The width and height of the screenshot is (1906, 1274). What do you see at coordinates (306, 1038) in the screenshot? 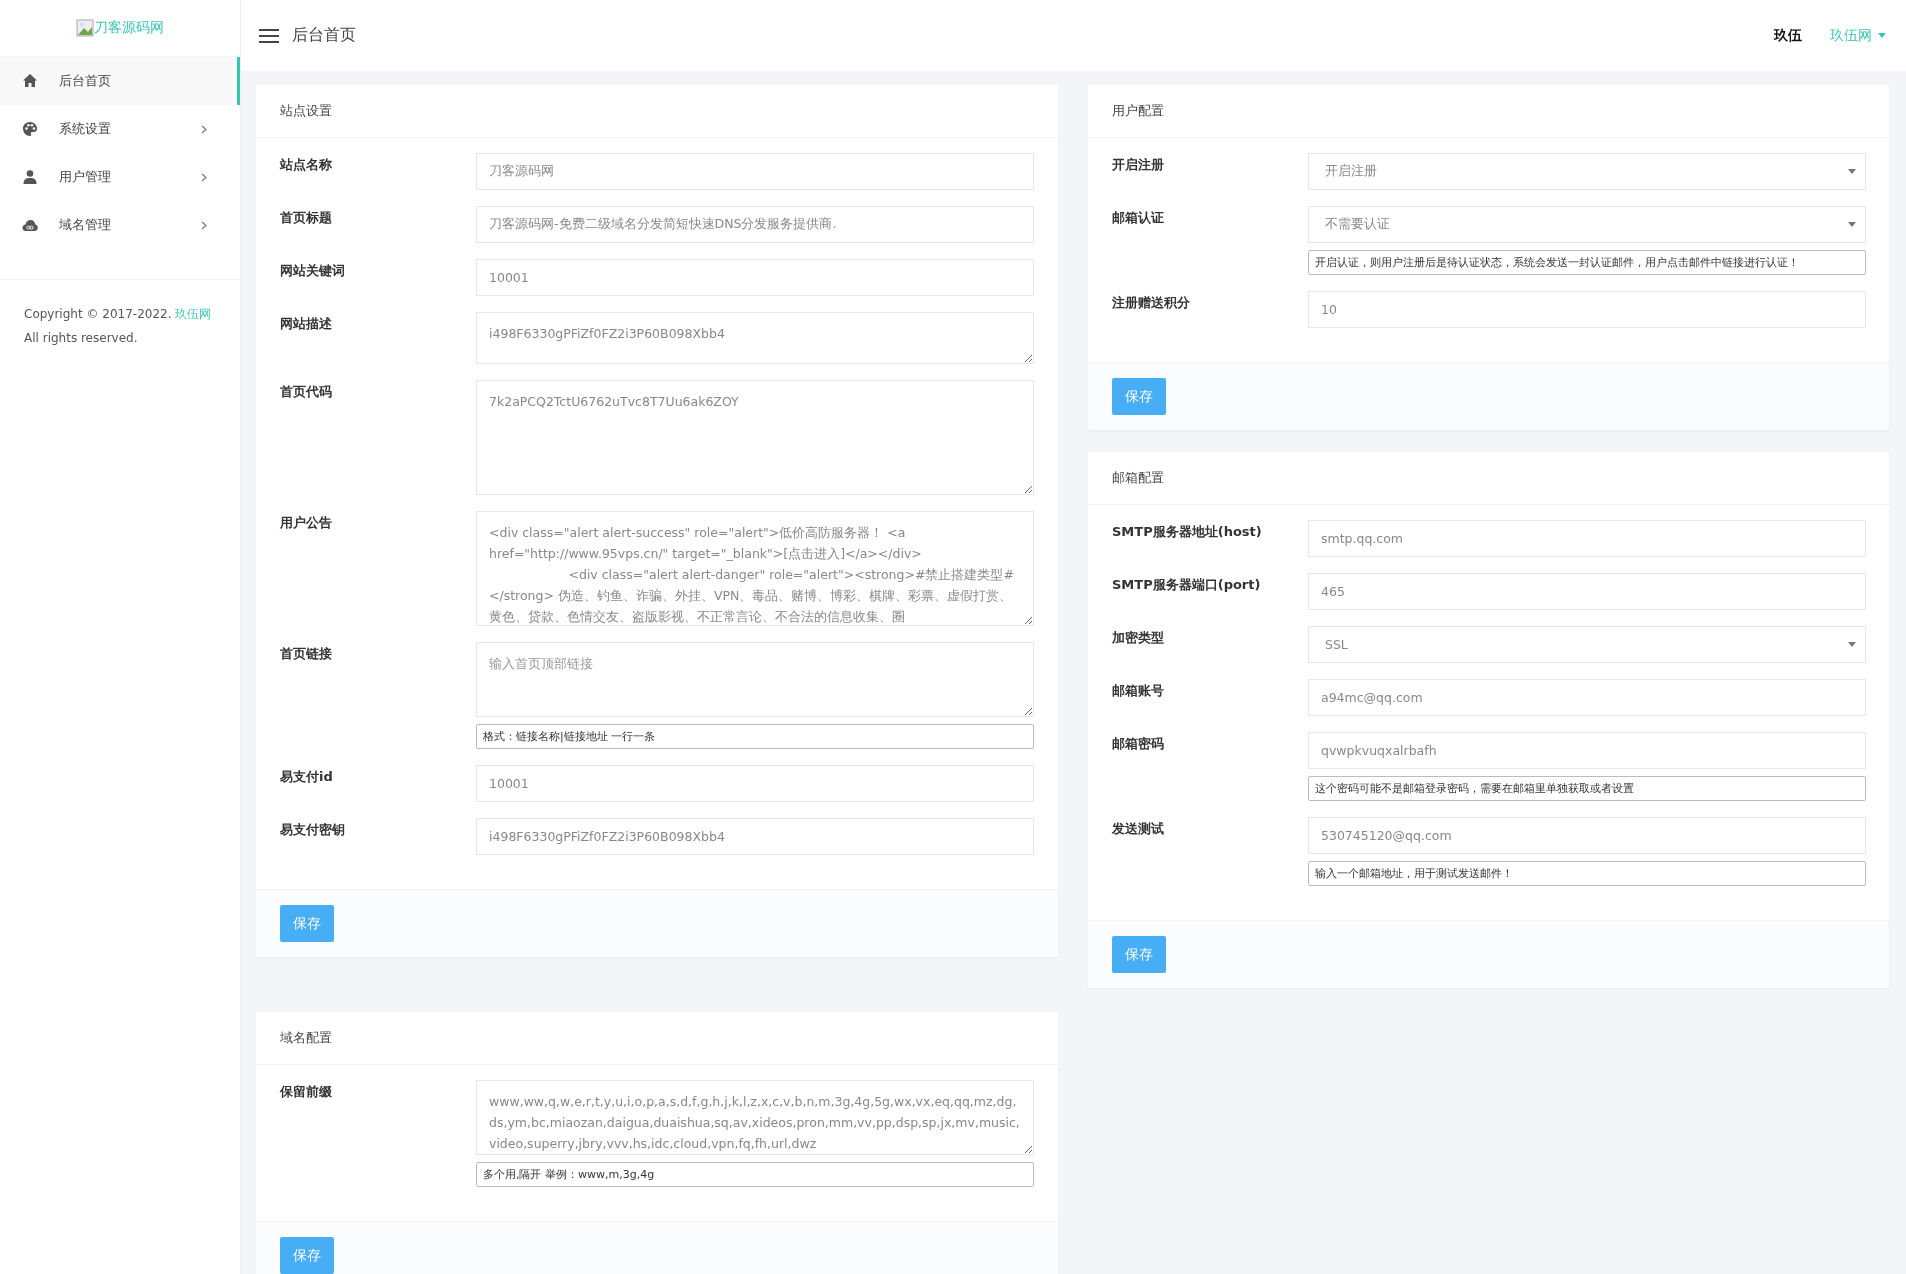
I see `panel-title: 域名配置` at bounding box center [306, 1038].